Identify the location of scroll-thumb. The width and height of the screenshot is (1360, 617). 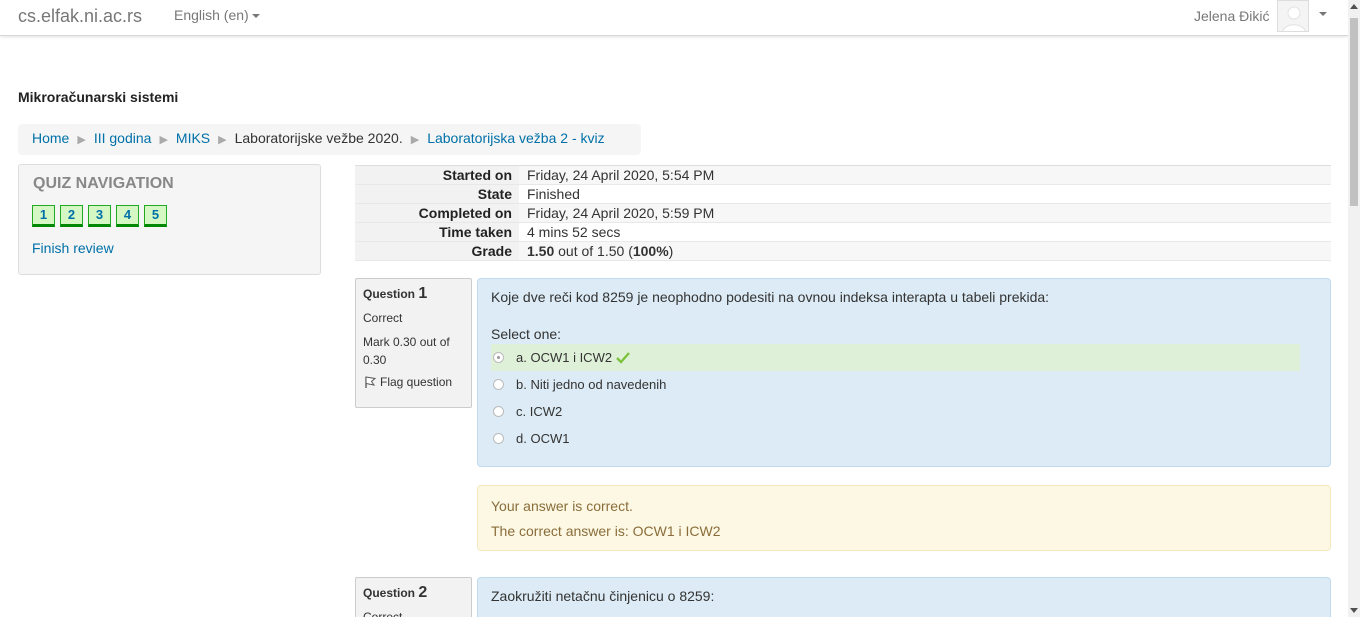
(1354, 112).